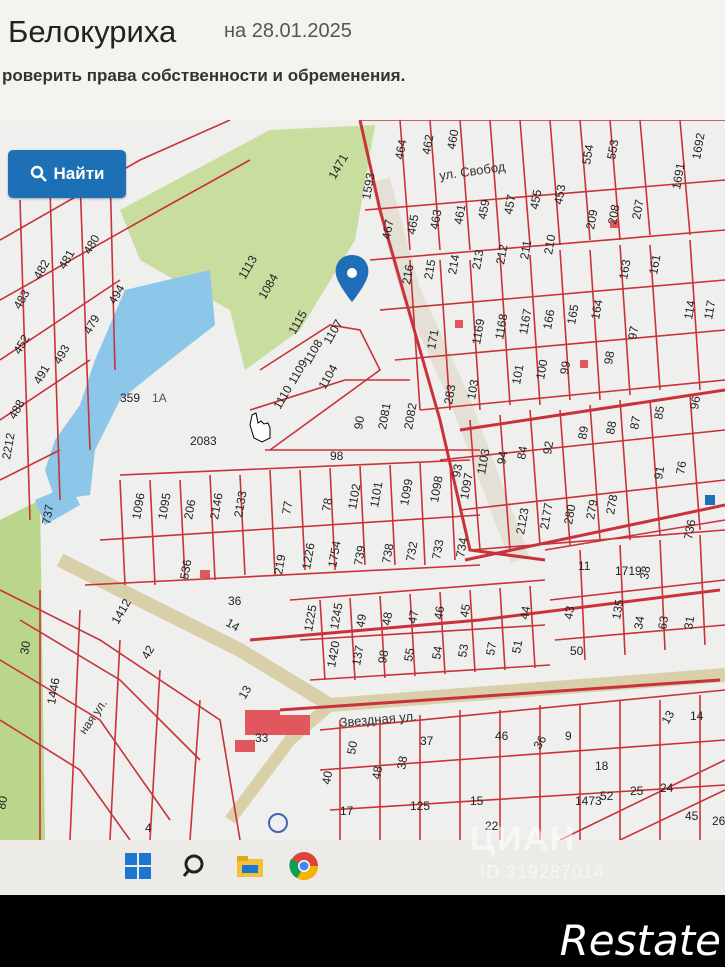 Image resolution: width=725 pixels, height=967 pixels. What do you see at coordinates (569, 613) in the screenshot?
I see `parcel-label: 43` at bounding box center [569, 613].